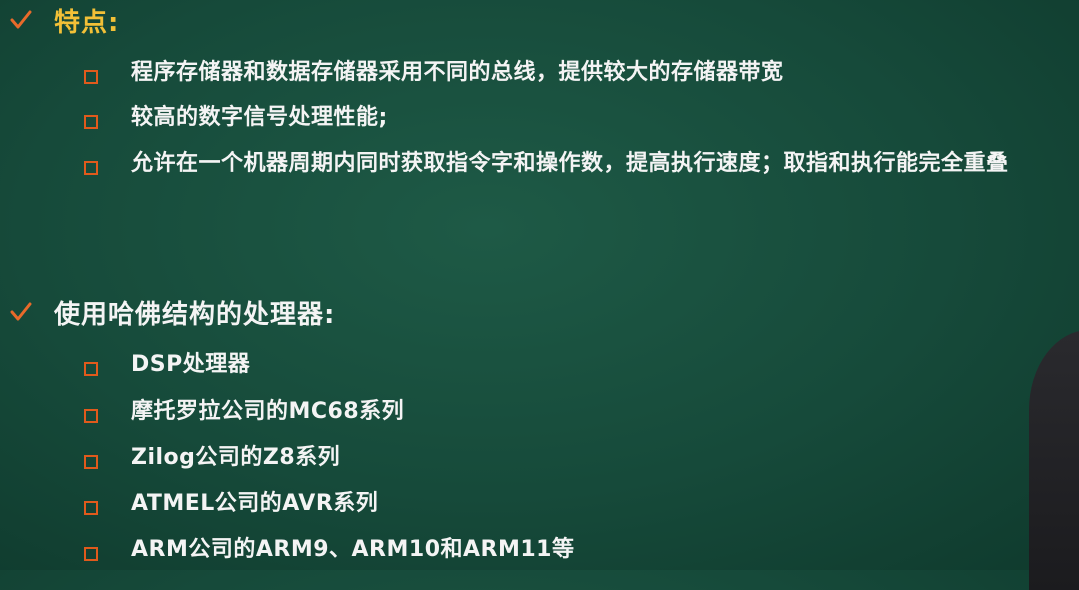  I want to click on presenter-silhouette, so click(1054, 460).